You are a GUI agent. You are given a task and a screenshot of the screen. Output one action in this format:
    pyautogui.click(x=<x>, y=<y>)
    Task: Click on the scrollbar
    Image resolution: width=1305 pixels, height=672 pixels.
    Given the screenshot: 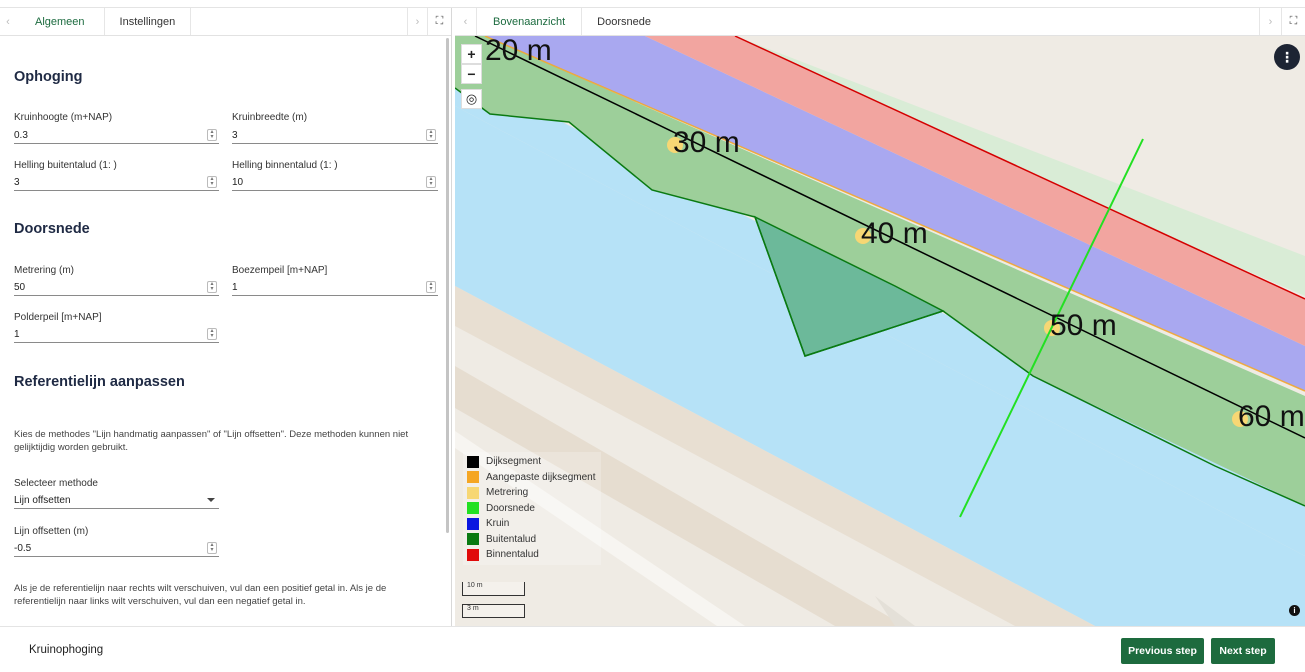 What is the action you would take?
    pyautogui.click(x=447, y=285)
    